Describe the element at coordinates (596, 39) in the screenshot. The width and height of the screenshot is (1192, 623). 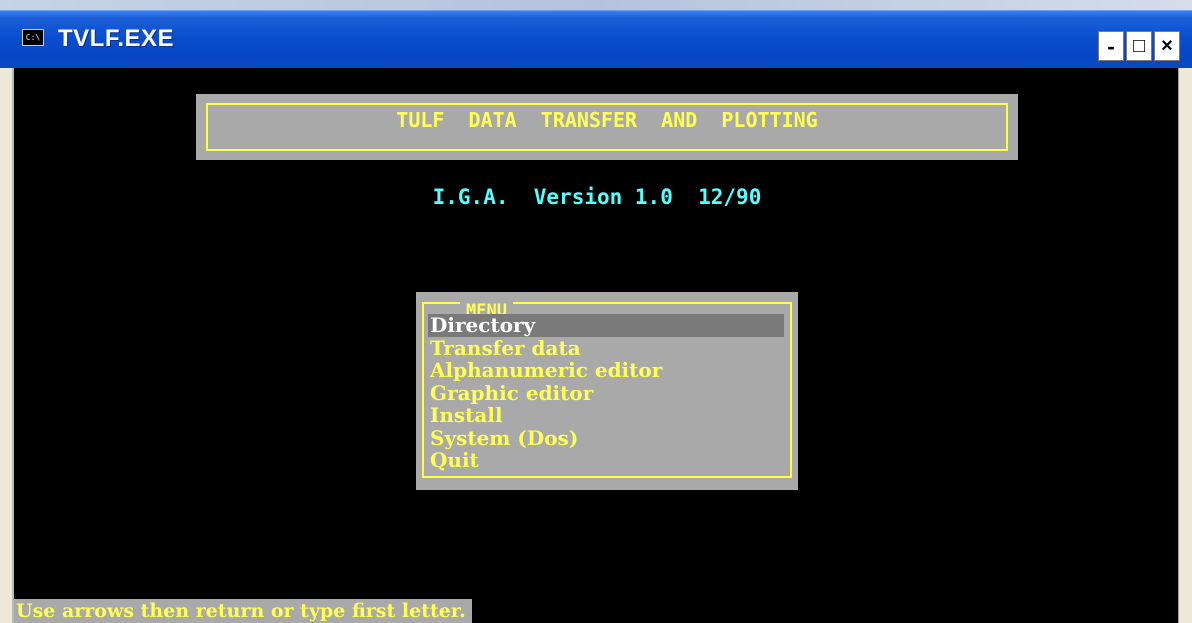
I see `window-titlebar: C:\ TVLF.EXE - □ ×` at that location.